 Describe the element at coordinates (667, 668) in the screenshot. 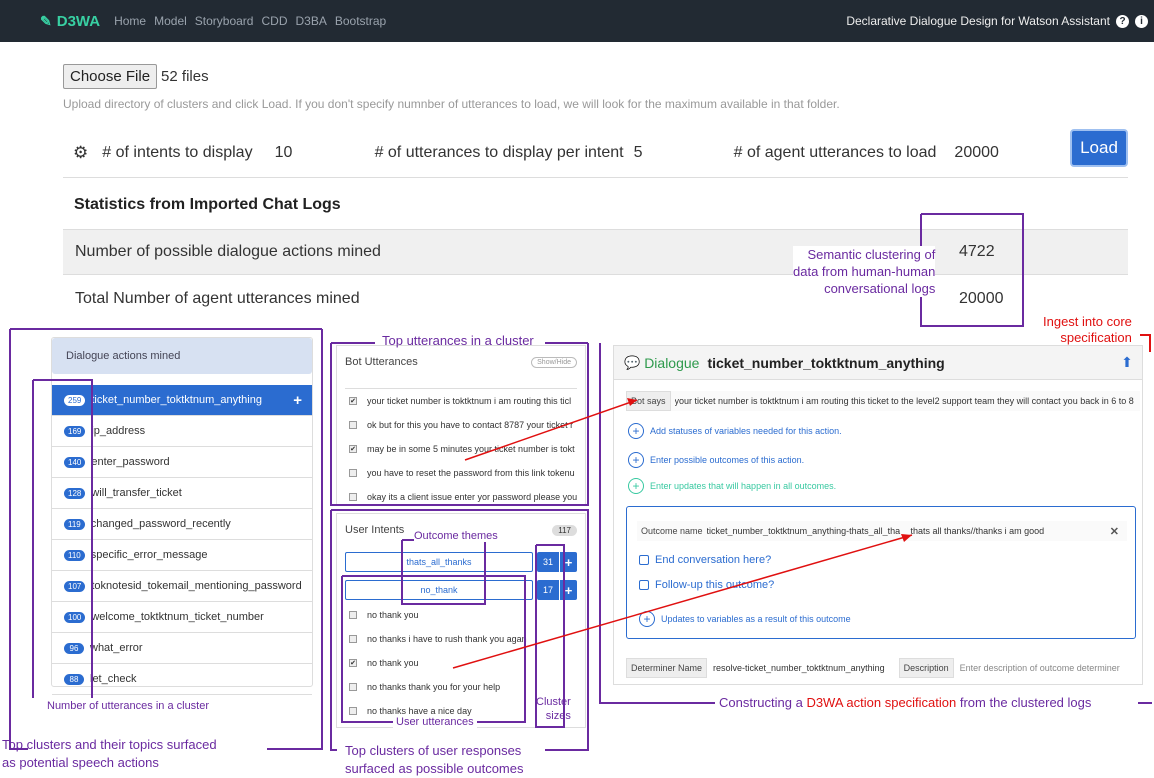

I see `determiner-tag: Determiner Name` at that location.